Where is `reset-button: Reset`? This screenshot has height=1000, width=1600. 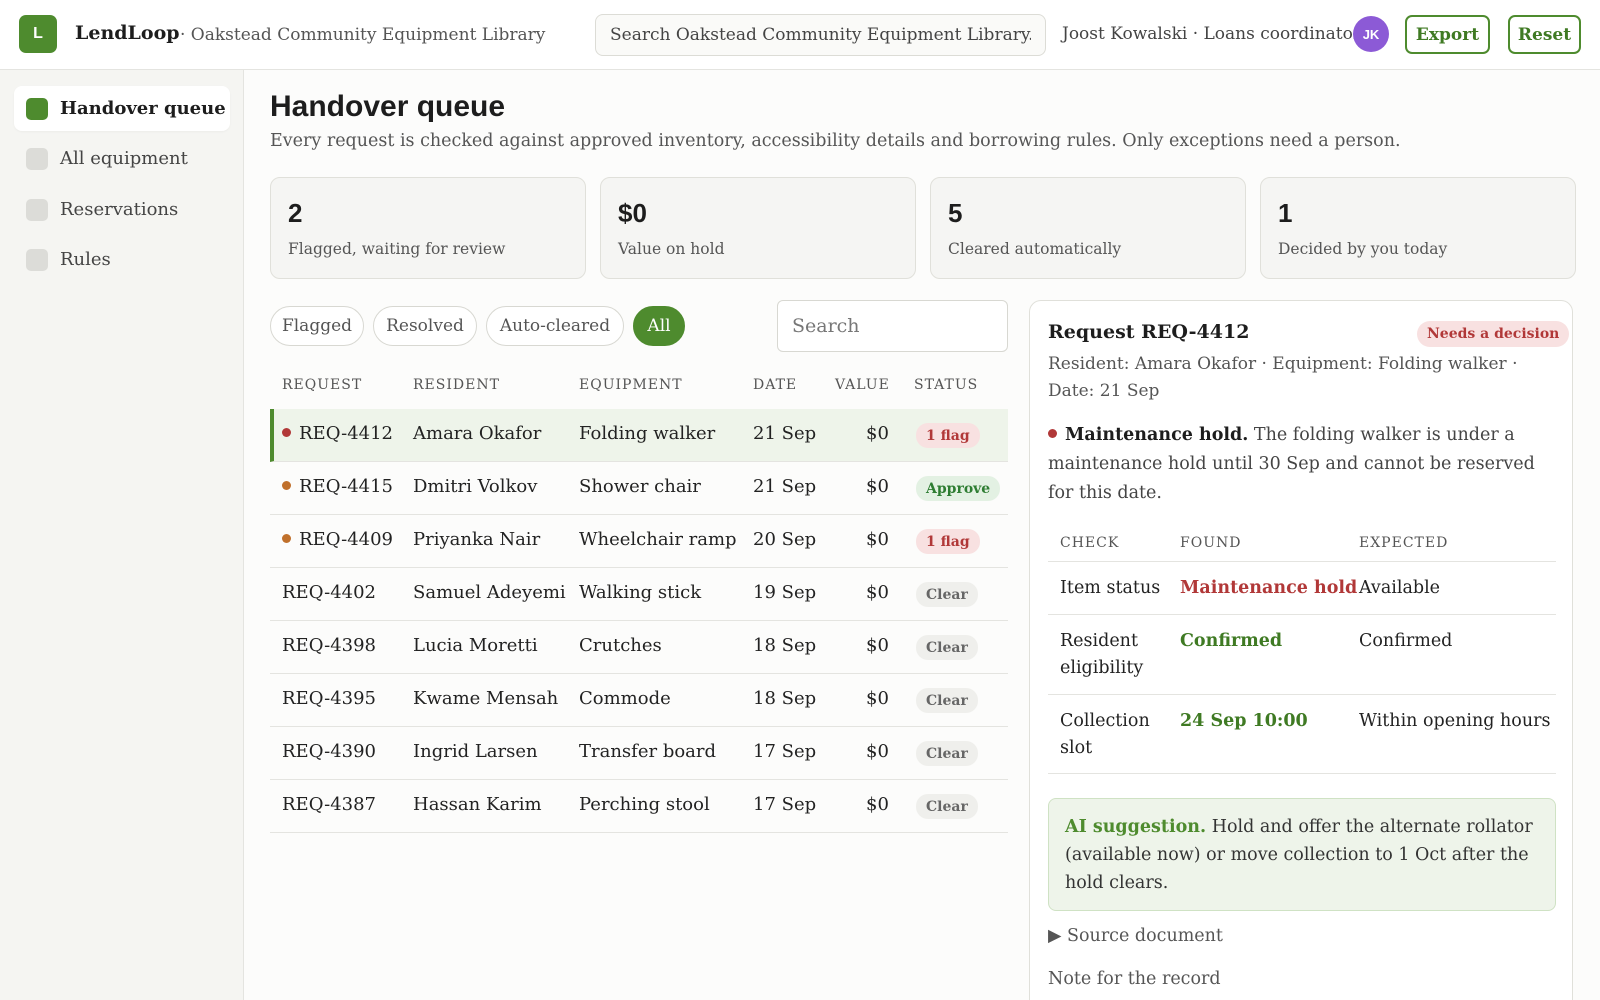 reset-button: Reset is located at coordinates (1544, 34).